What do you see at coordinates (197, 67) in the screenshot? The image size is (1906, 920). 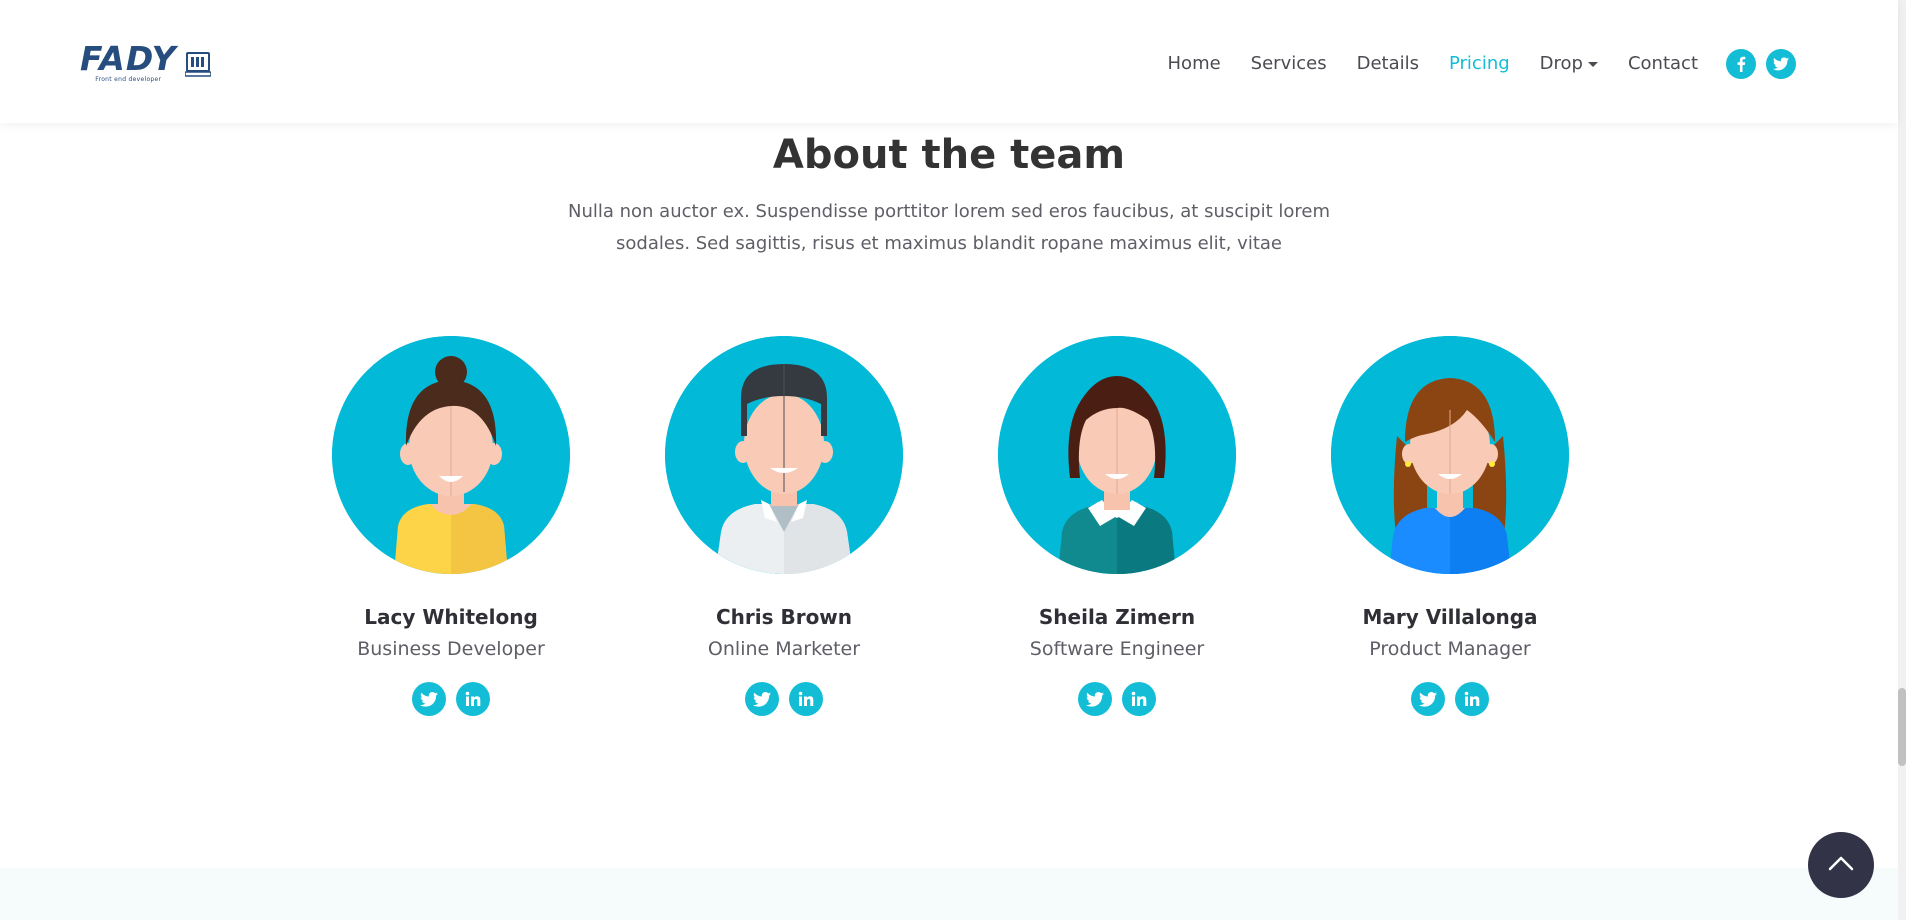 I see `laptop-icon` at bounding box center [197, 67].